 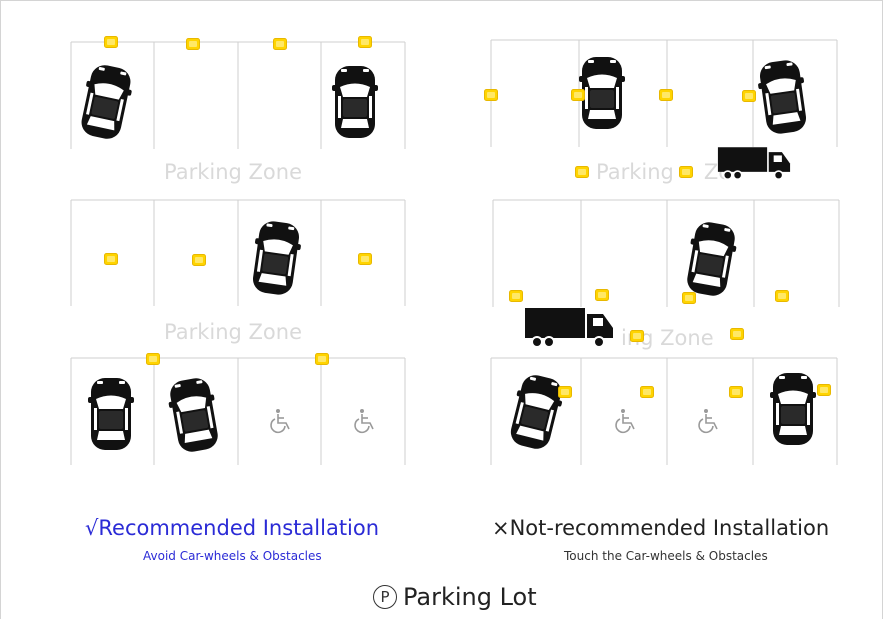 What do you see at coordinates (385, 597) in the screenshot?
I see `parking-icon: P` at bounding box center [385, 597].